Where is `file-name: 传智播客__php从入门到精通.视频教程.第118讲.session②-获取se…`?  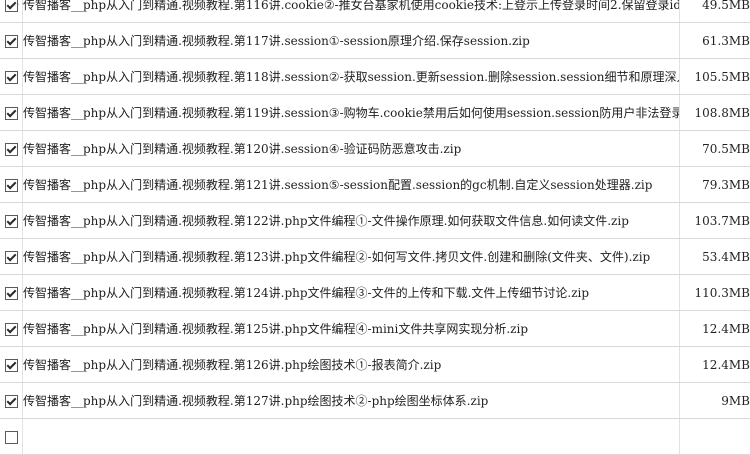 file-name: 传智播客__php从入门到精通.视频教程.第118讲.session②-获取se… is located at coordinates (351, 77).